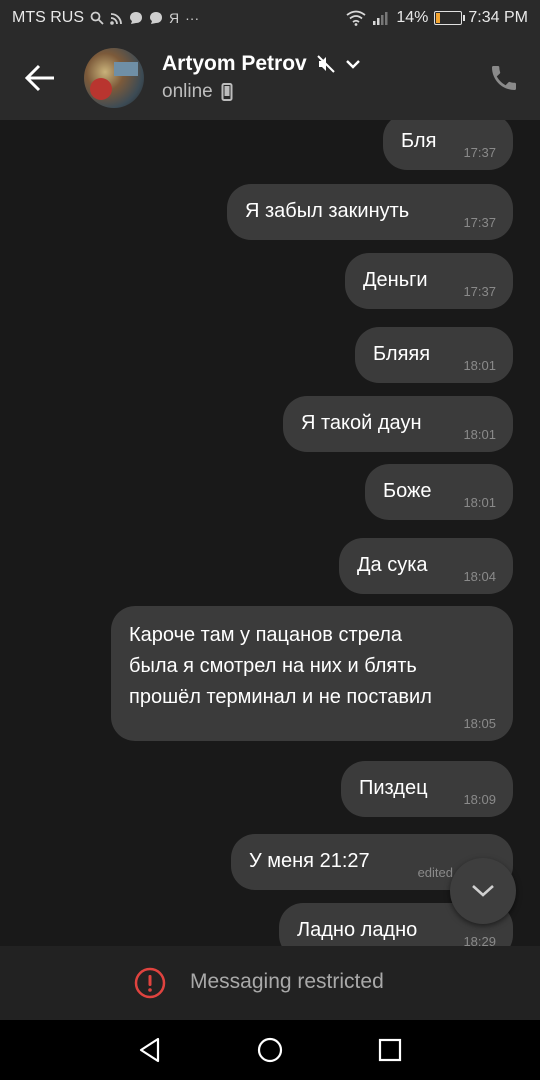 This screenshot has width=540, height=1080. I want to click on message-time: 18:09, so click(479, 799).